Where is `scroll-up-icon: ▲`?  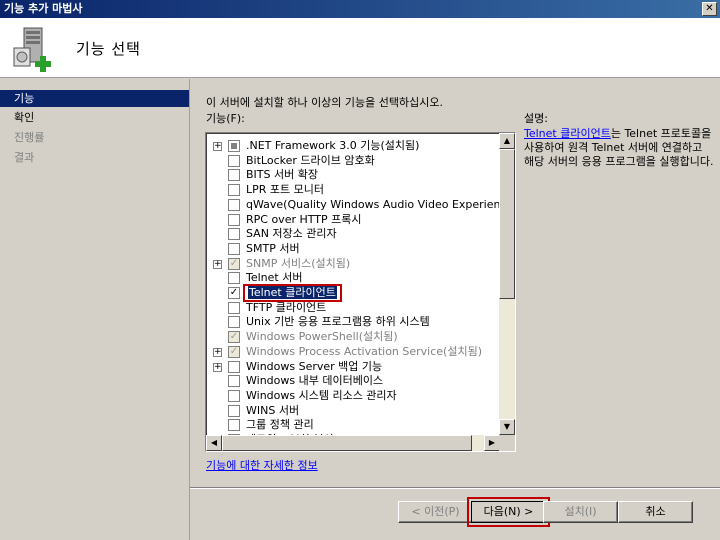
scroll-up-icon: ▲ is located at coordinates (507, 141).